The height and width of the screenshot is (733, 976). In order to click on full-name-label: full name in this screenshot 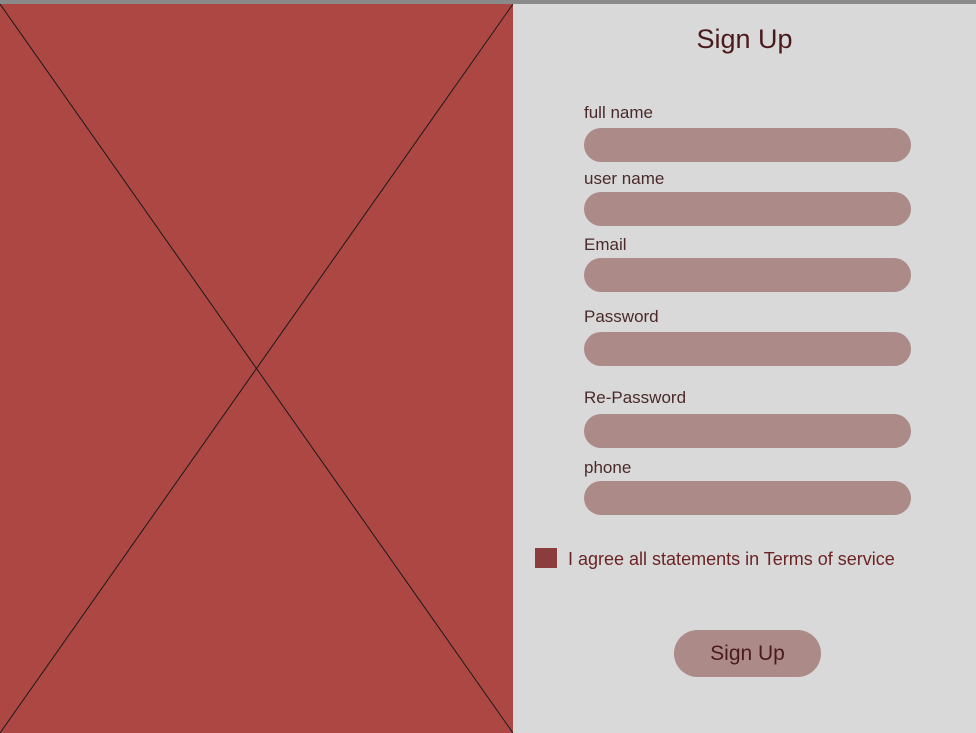, I will do `click(618, 112)`.